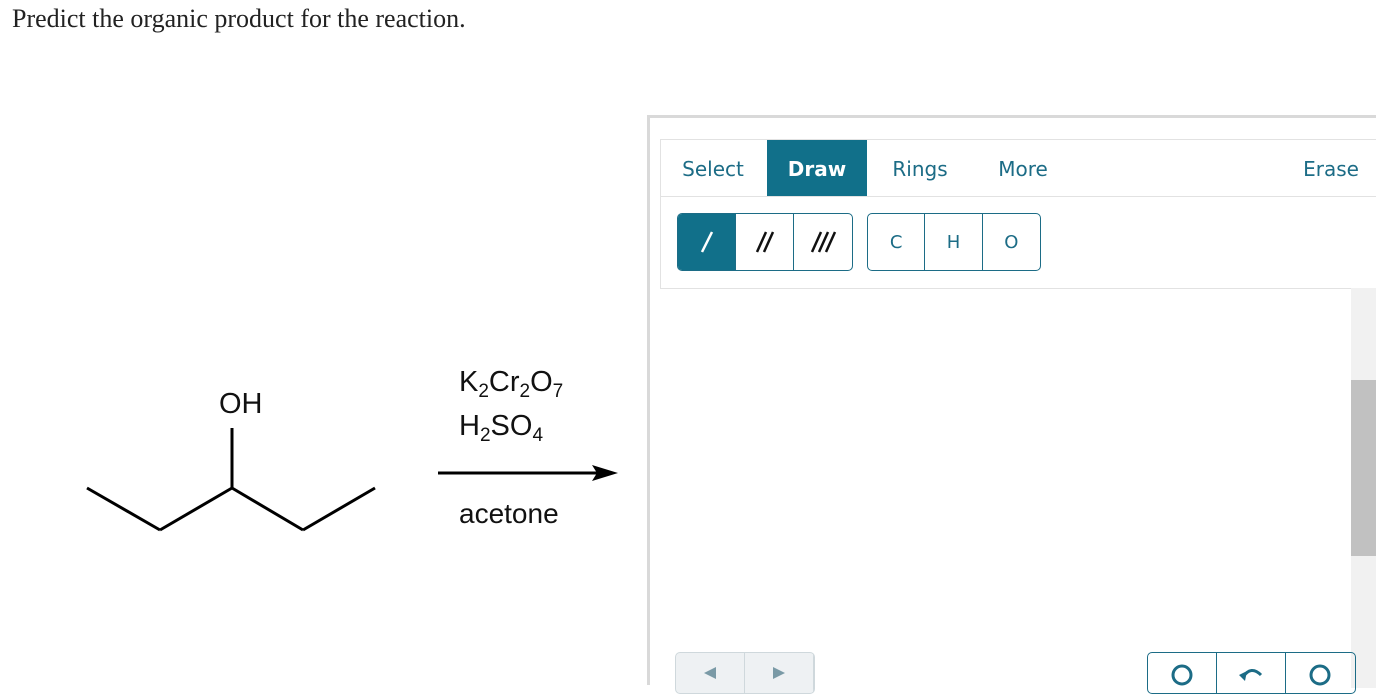  I want to click on bond-tools, so click(765, 242).